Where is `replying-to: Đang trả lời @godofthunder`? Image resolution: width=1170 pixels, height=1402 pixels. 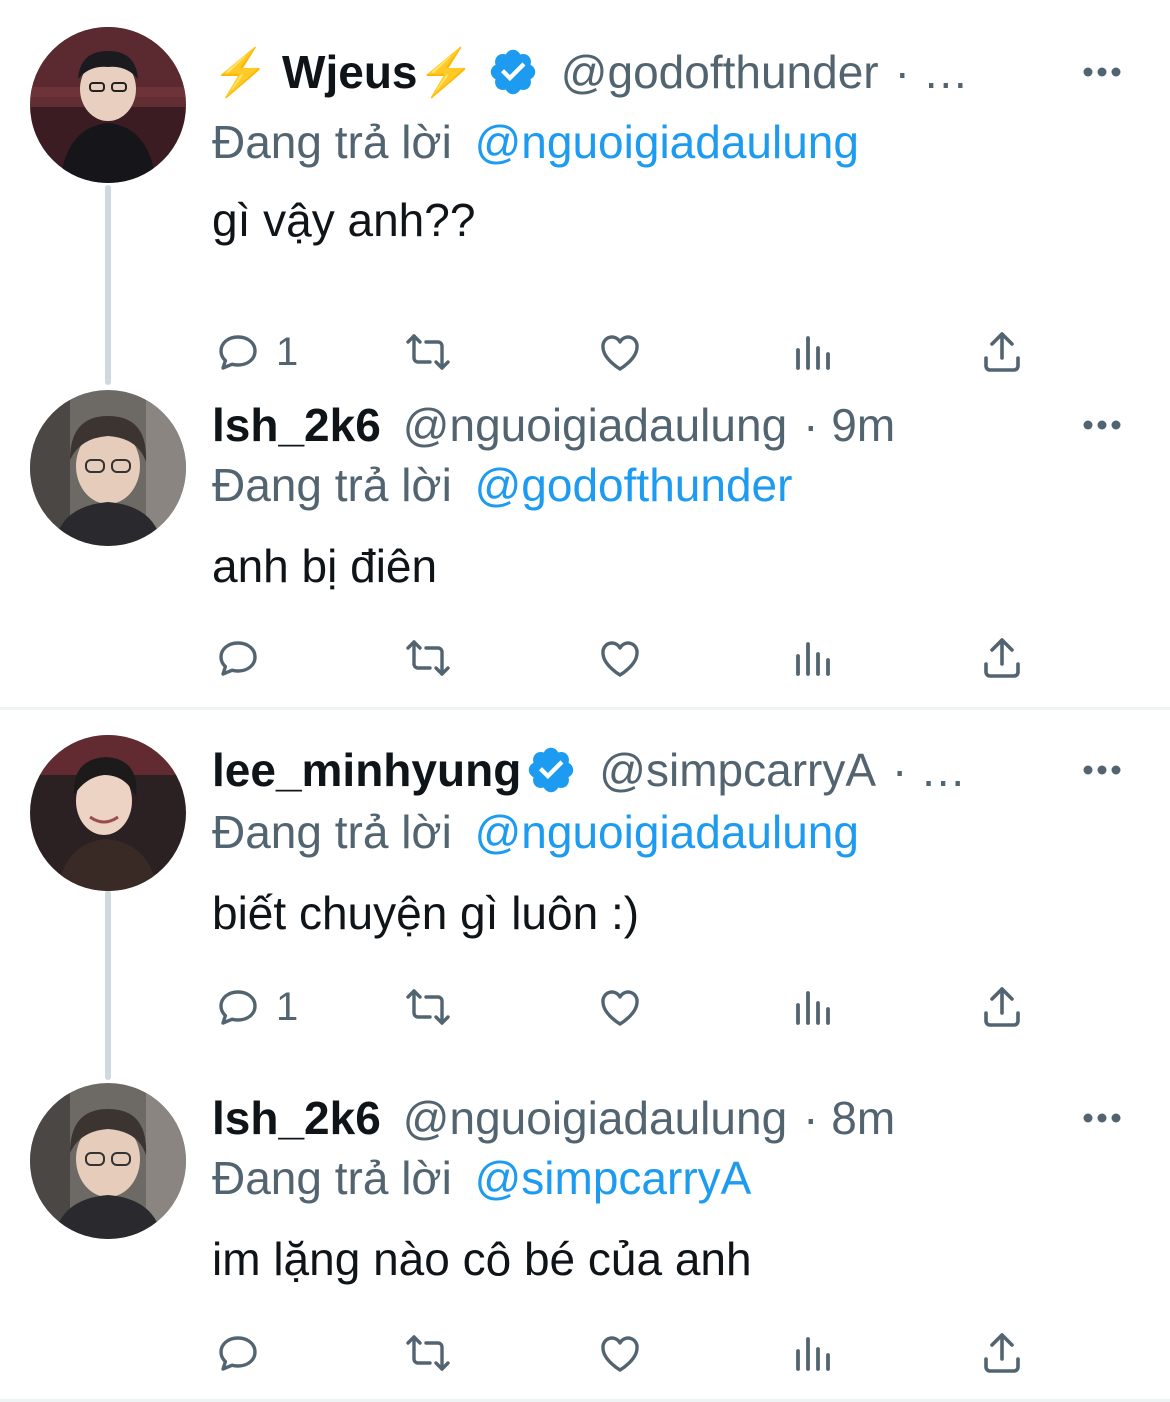
replying-to: Đang trả lời @godofthunder is located at coordinates (502, 485).